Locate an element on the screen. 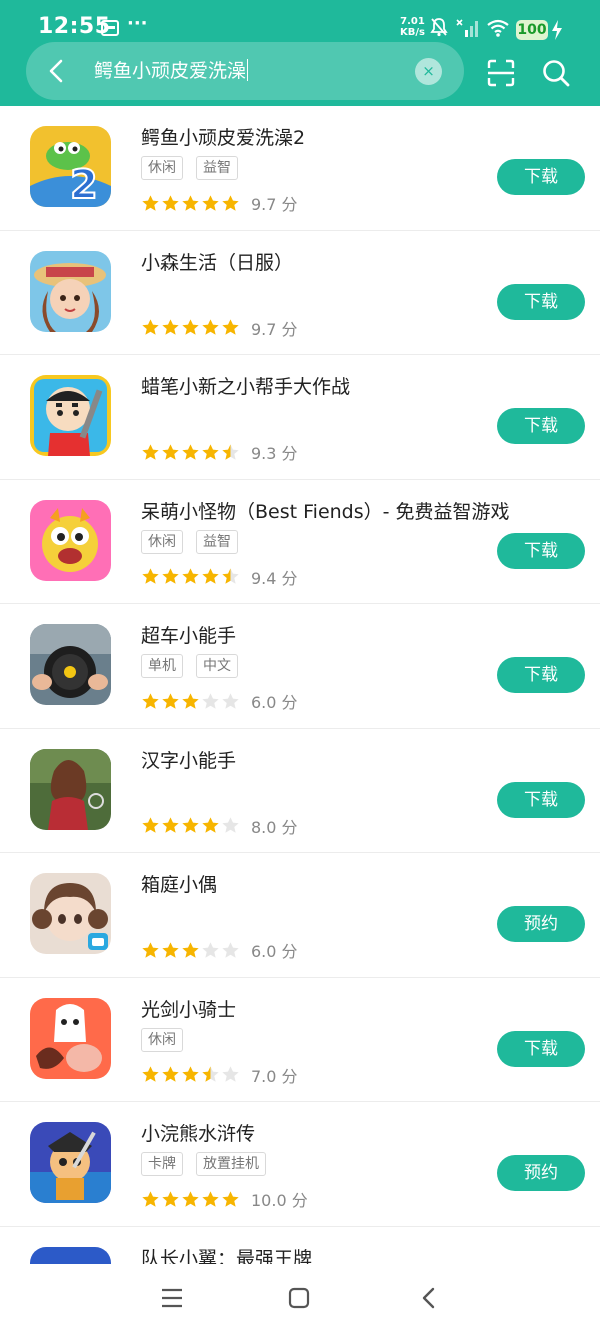 This screenshot has height=1333, width=600. app-name: 鳄鱼小顽皮爱洗澡2 is located at coordinates (223, 136).